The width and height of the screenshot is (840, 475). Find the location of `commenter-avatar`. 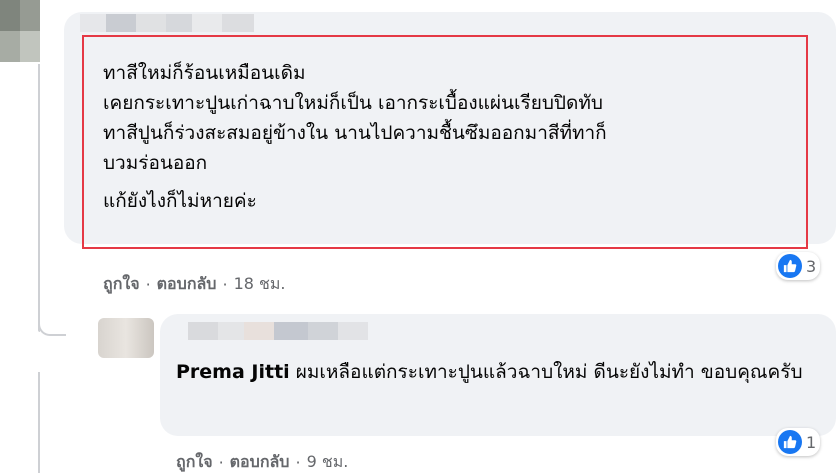

commenter-avatar is located at coordinates (20, 31).